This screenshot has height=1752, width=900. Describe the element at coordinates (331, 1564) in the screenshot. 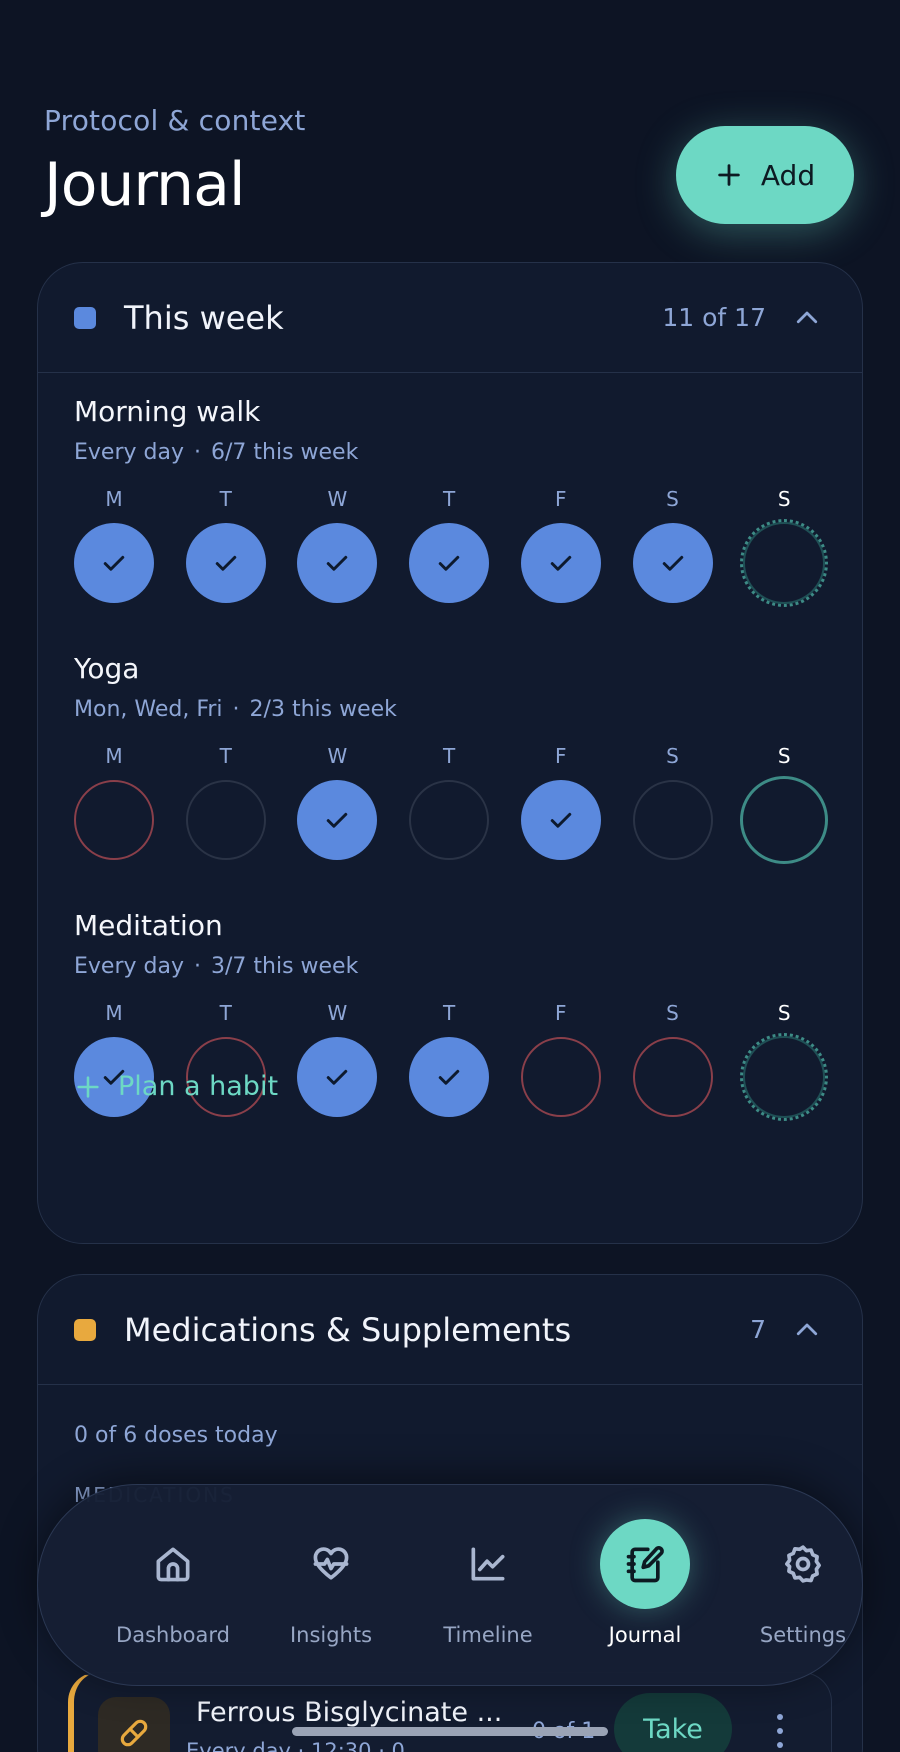

I see `heart-pulse-icon` at that location.